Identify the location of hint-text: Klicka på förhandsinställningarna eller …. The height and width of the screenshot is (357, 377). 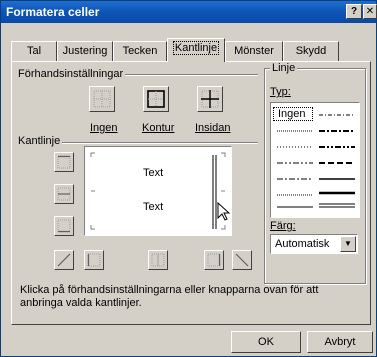
(169, 296).